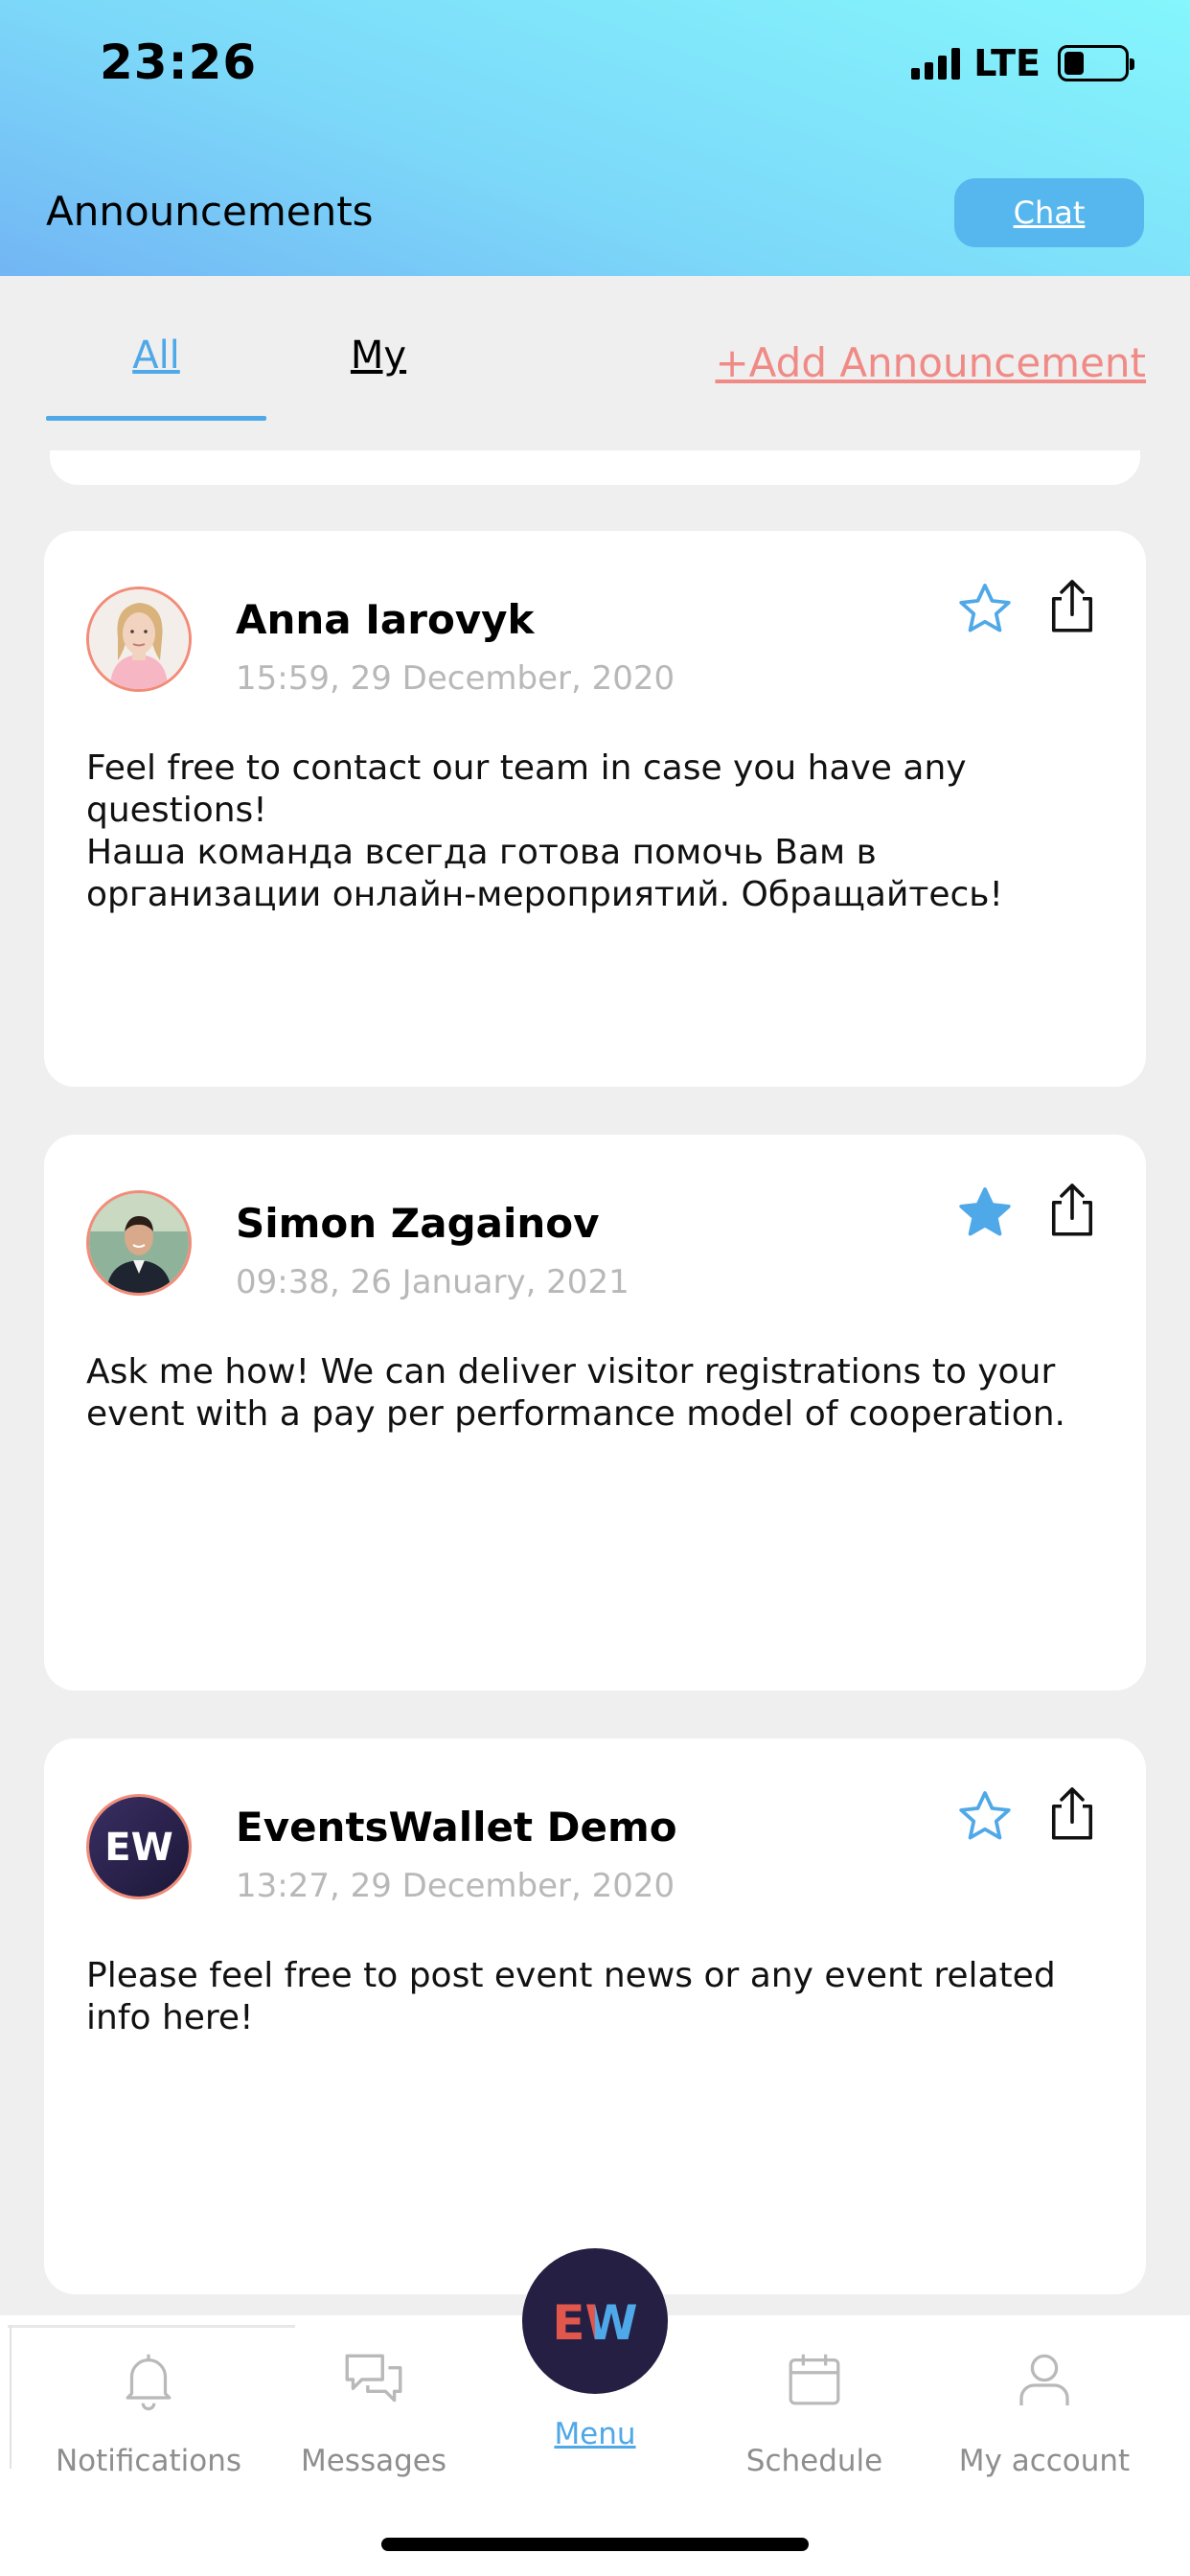  Describe the element at coordinates (457, 1828) in the screenshot. I see `author-name: EventsWallet Demo` at that location.